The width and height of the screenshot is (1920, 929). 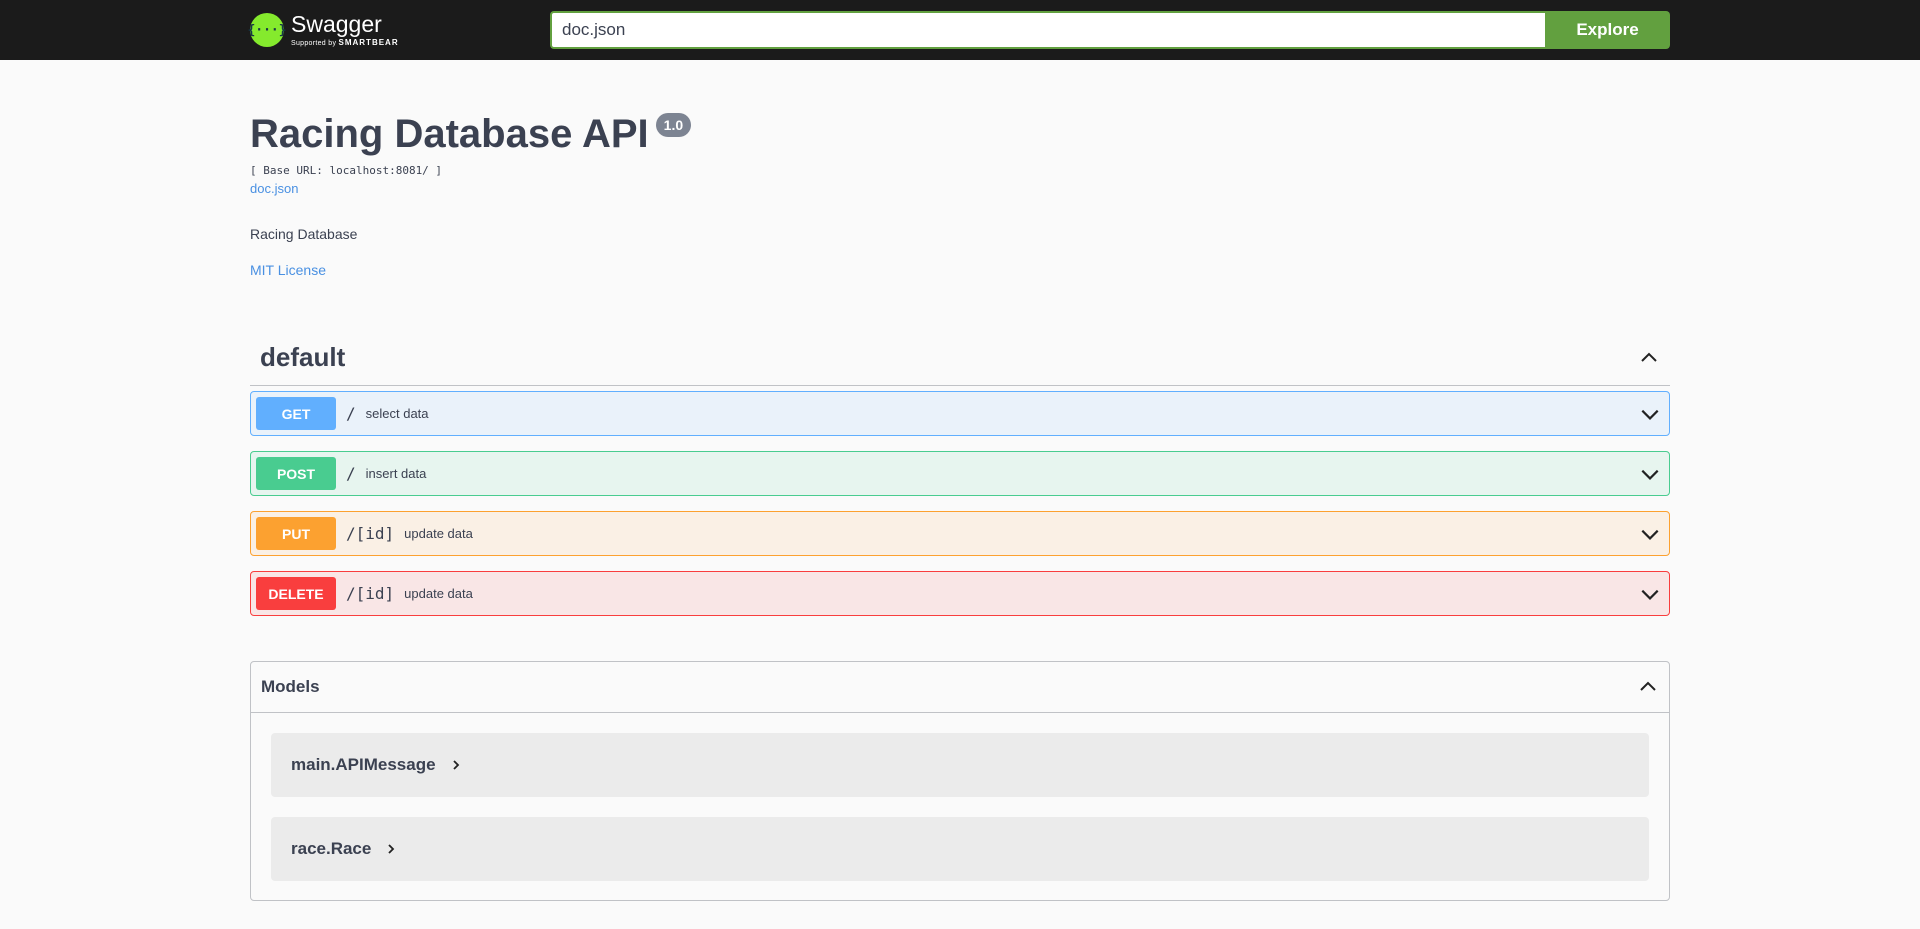 I want to click on page-title: Racing Database API, so click(x=449, y=134).